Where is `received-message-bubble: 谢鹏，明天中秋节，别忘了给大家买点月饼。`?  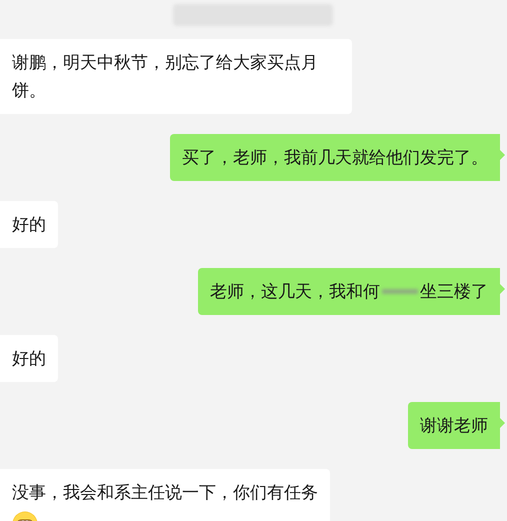 received-message-bubble: 谢鹏，明天中秋节，别忘了给大家买点月饼。 is located at coordinates (176, 76).